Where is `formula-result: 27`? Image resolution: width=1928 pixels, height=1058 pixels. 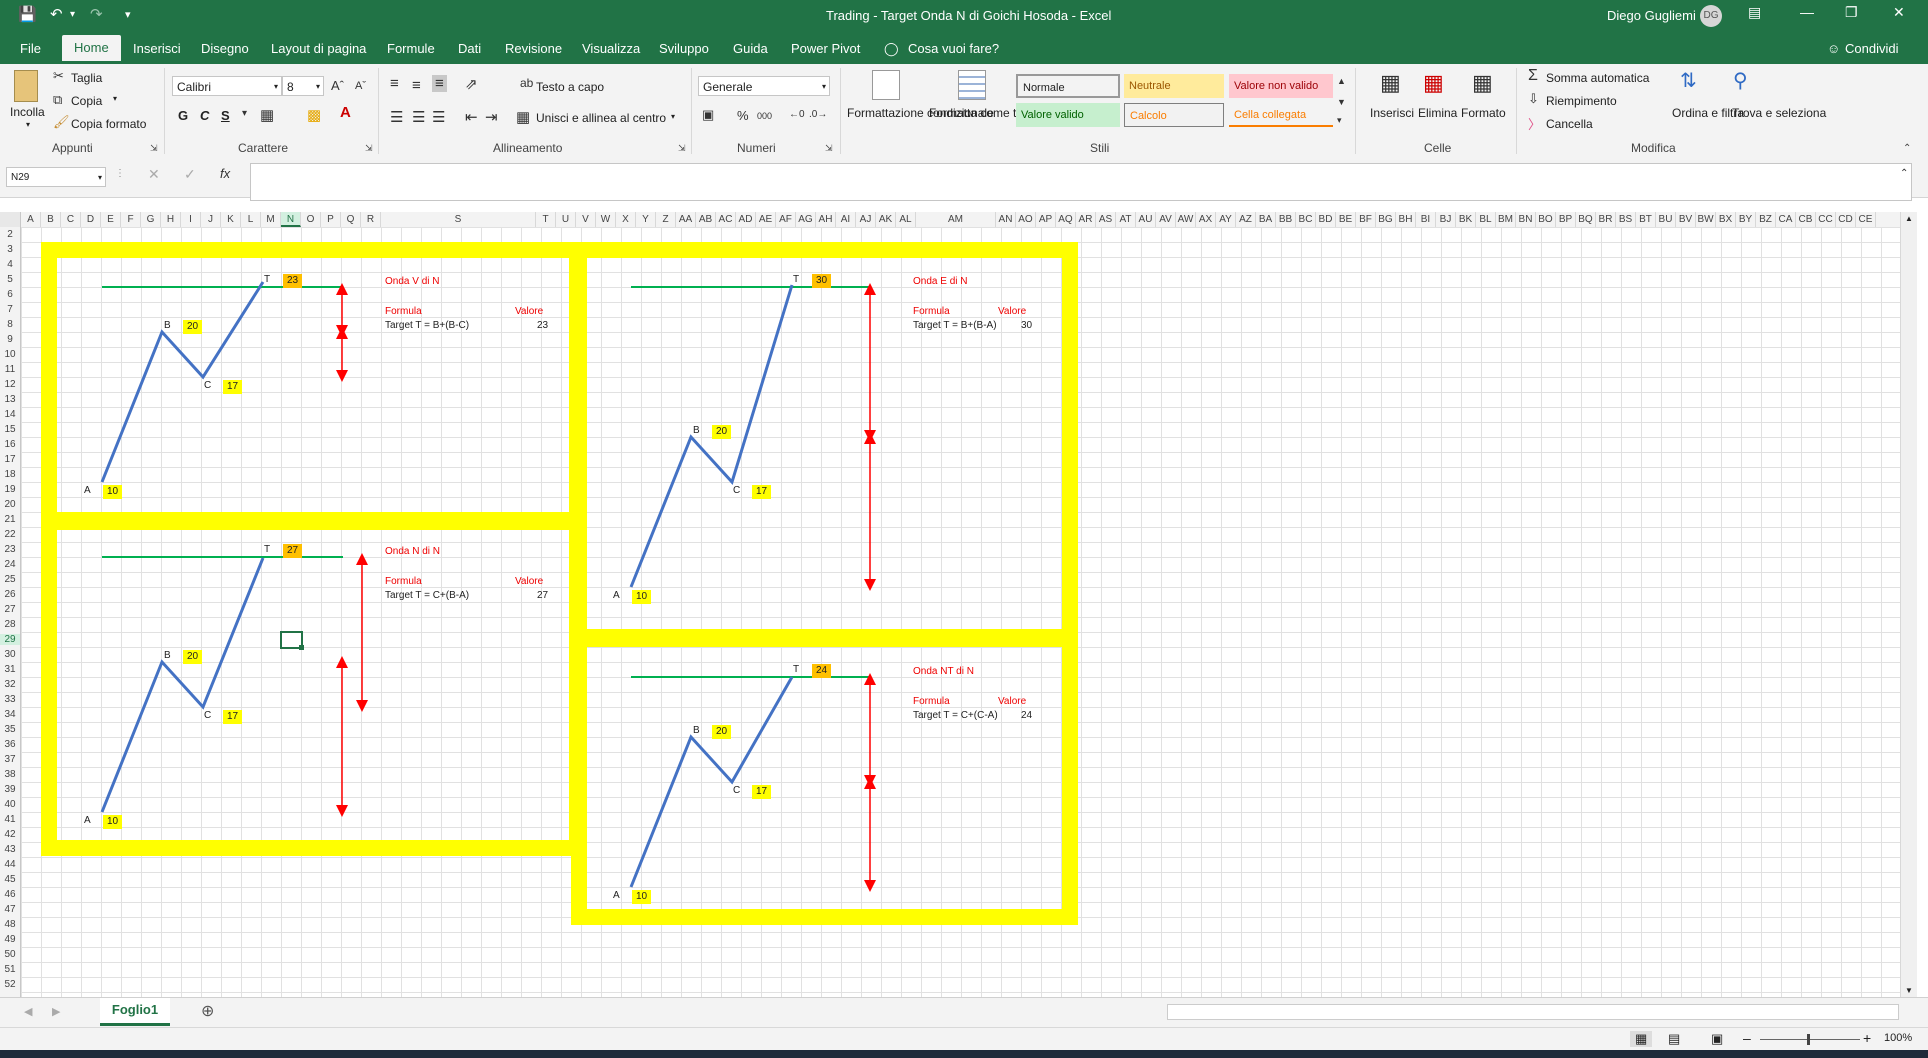
formula-result: 27 is located at coordinates (543, 595).